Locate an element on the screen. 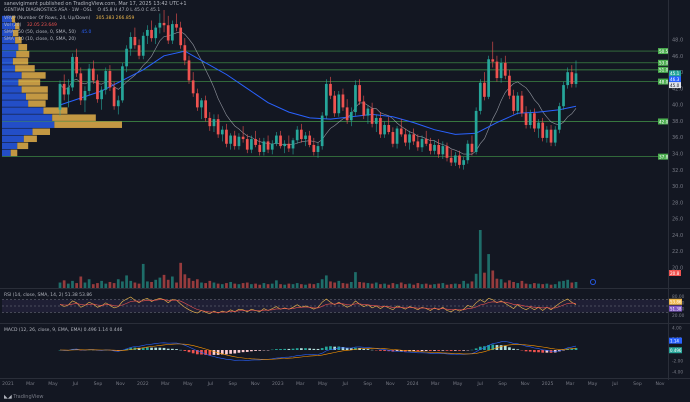 The width and height of the screenshot is (690, 402). time-axis-label: Jul is located at coordinates (75, 384).